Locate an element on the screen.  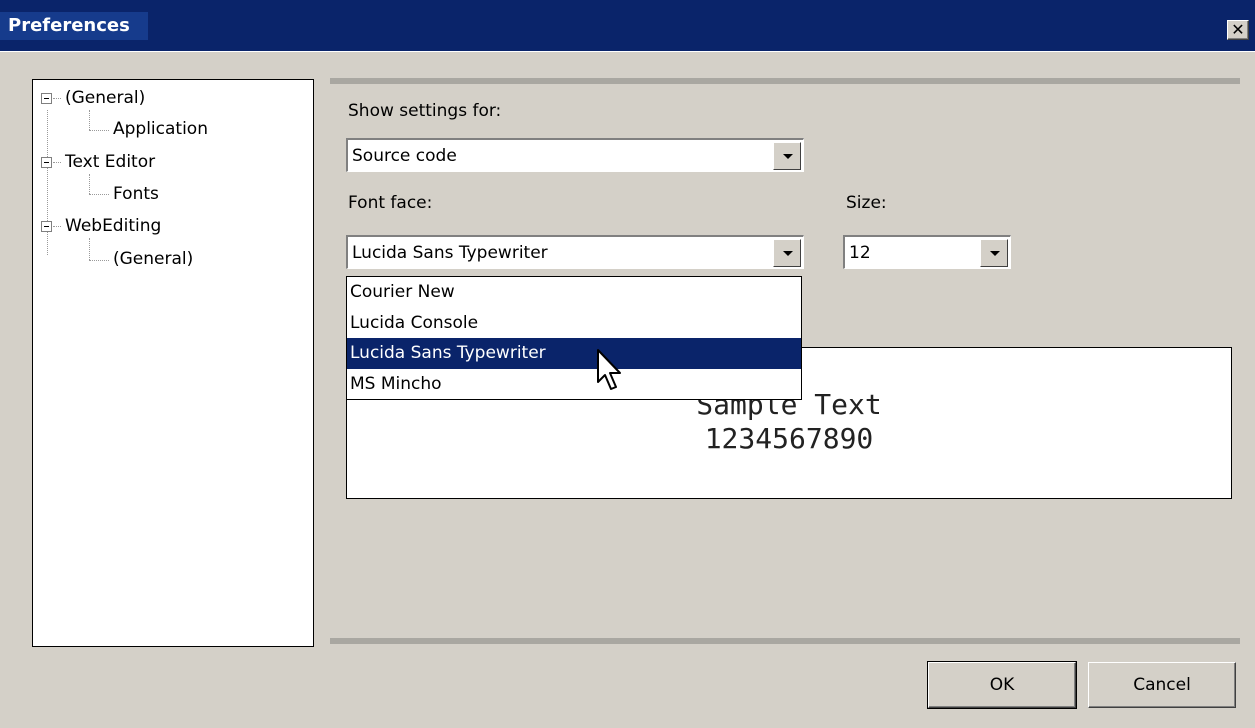
tree-item-webediting-general: (General) is located at coordinates (153, 259).